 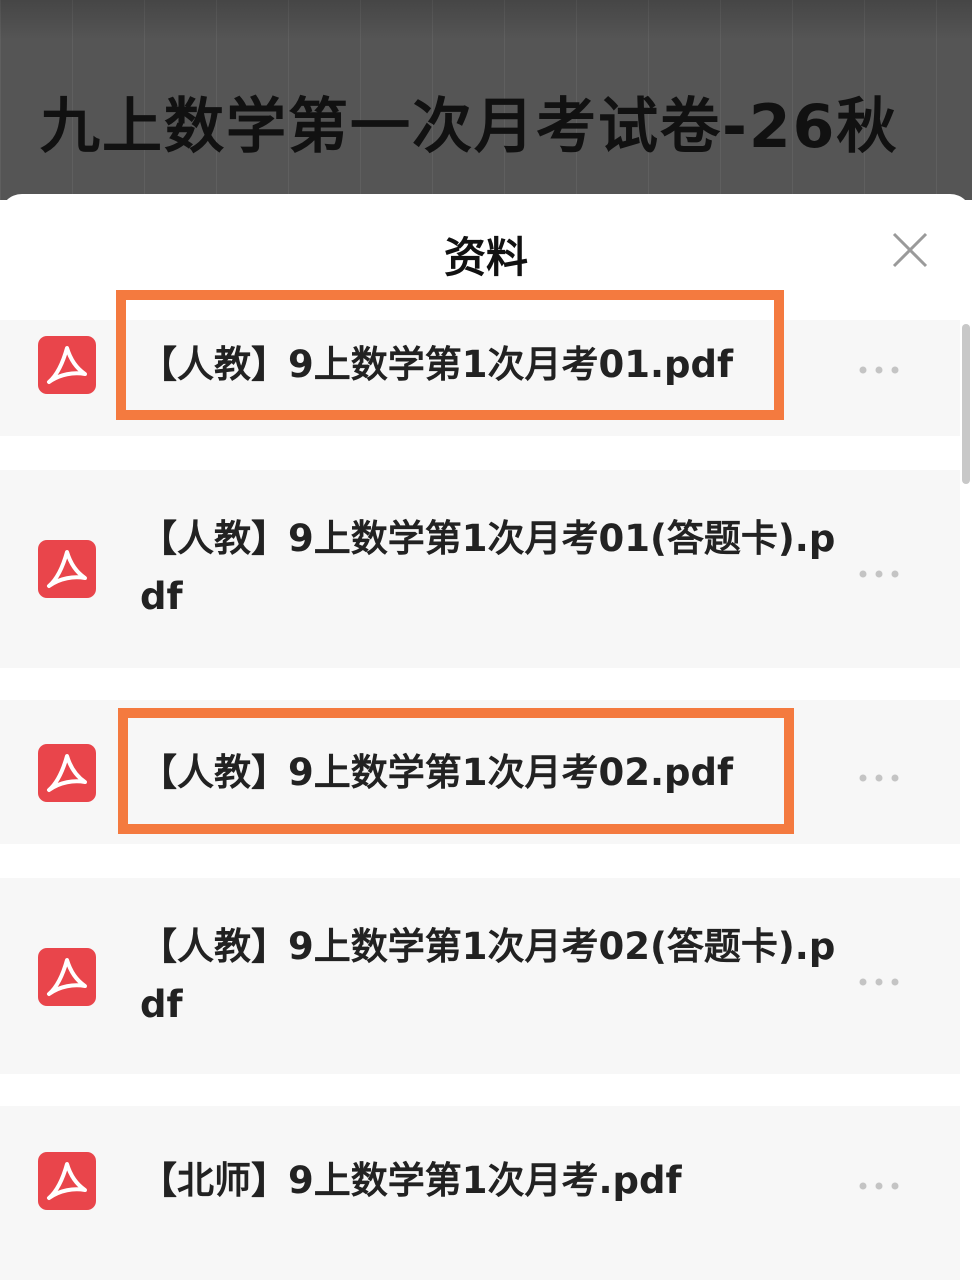 I want to click on file-row: 【北师】9上数学第1次月考.pdf, so click(x=480, y=1193).